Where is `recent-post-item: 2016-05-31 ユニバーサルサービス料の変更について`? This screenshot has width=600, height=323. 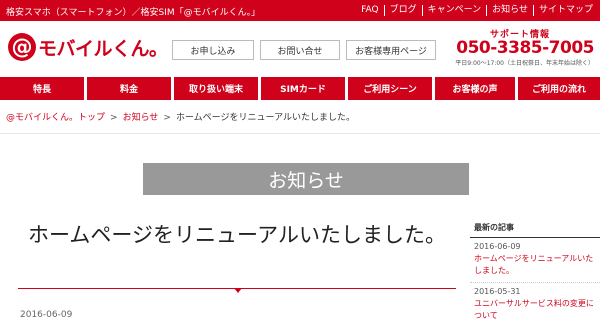 recent-post-item: 2016-05-31 ユニバーサルサービス料の変更について is located at coordinates (535, 303).